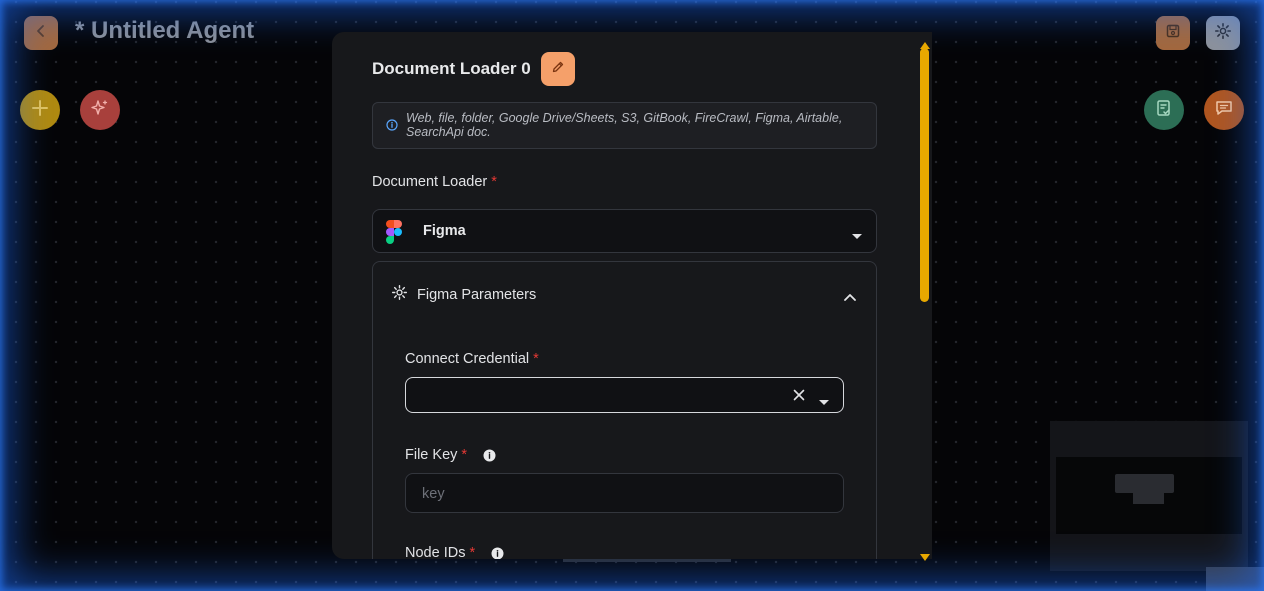 The height and width of the screenshot is (591, 1264). I want to click on parameters-title: Figma Parameters, so click(477, 294).